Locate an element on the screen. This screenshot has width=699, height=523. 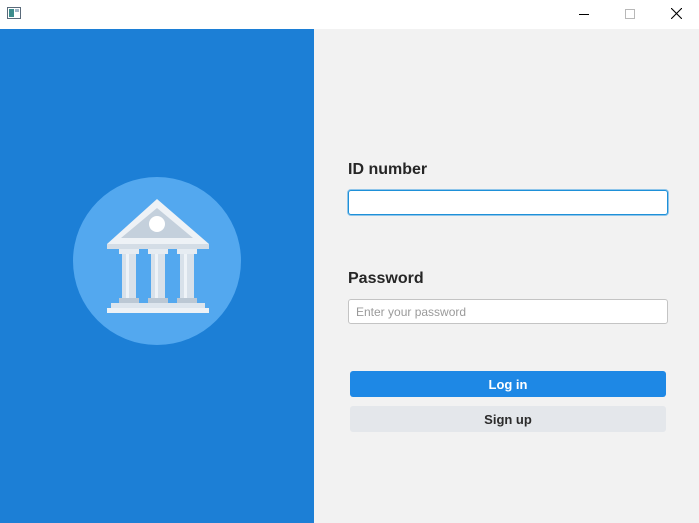
bank-building-icon is located at coordinates (158, 256).